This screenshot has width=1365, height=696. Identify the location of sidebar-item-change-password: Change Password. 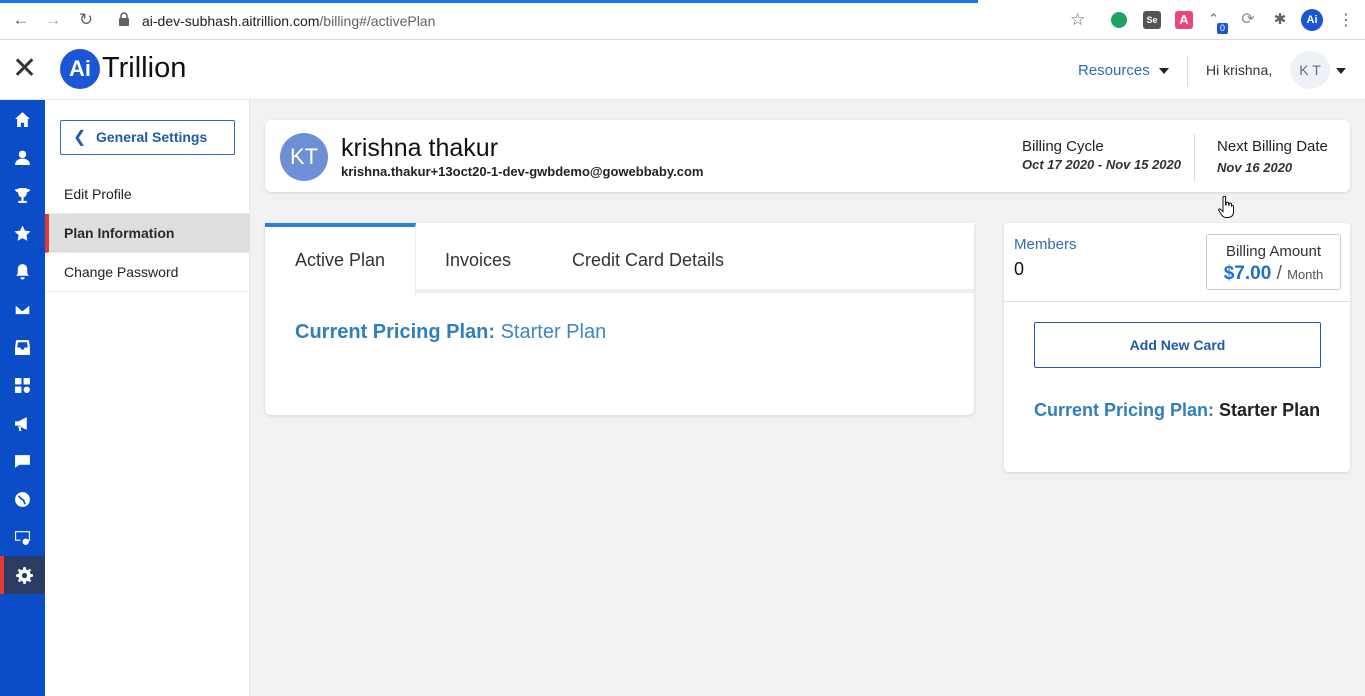
(147, 272).